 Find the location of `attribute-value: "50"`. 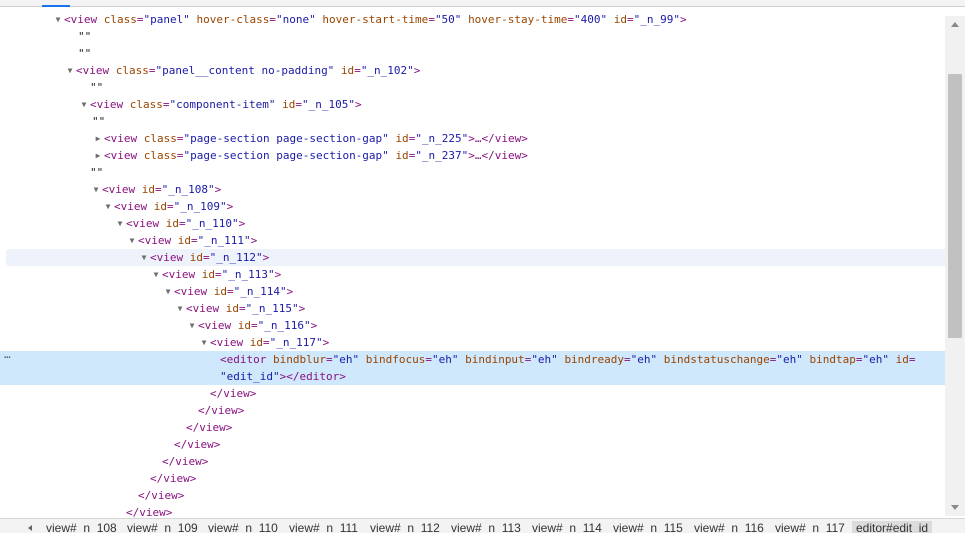

attribute-value: "50" is located at coordinates (448, 19).